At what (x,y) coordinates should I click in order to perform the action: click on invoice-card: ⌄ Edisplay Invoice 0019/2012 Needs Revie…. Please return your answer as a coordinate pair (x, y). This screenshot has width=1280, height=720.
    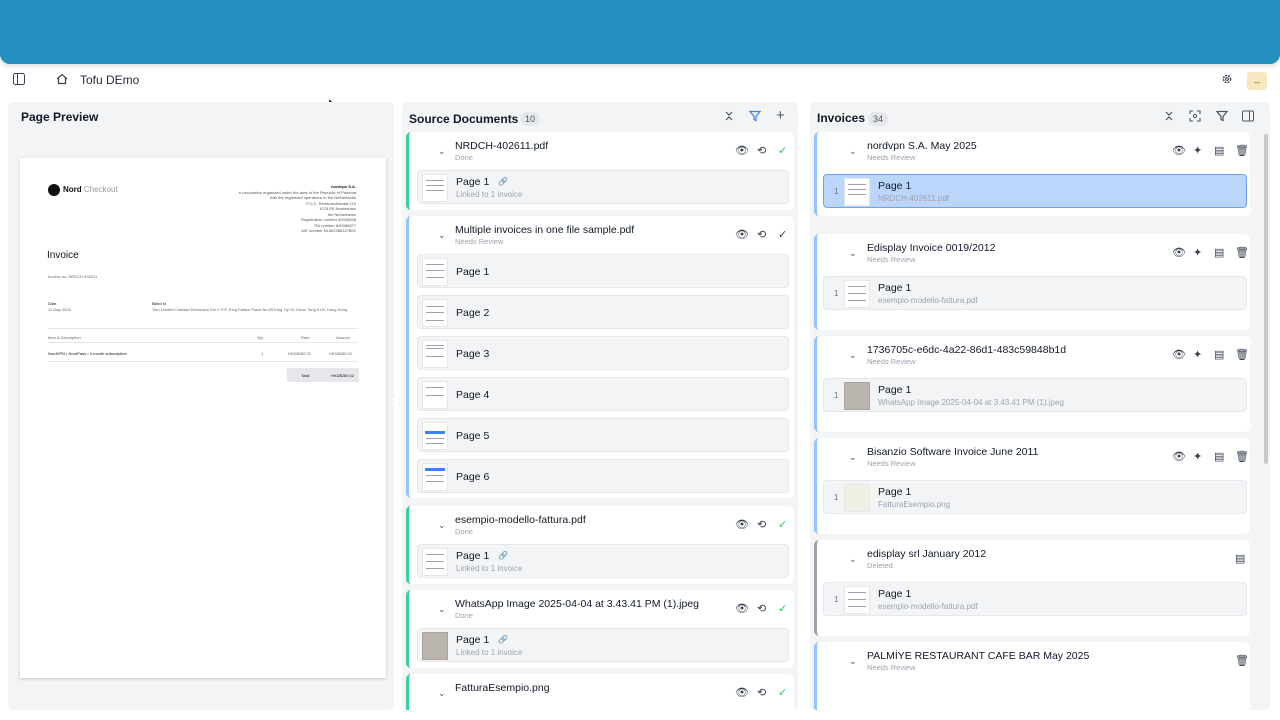
    Looking at the image, I should click on (1032, 282).